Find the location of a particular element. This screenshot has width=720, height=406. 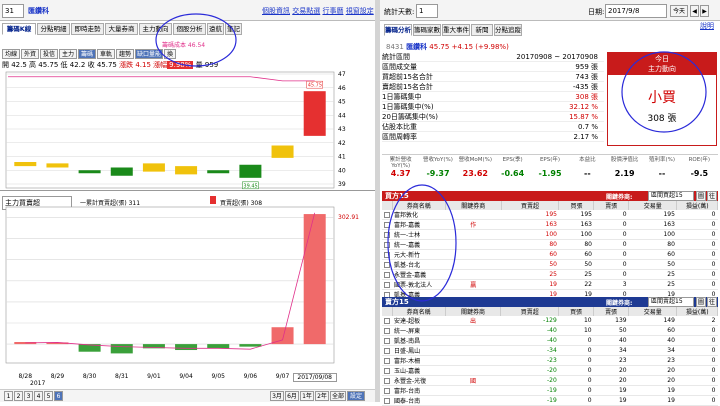

broker-row: 統一-嘉義 80 80 0 80 0 is located at coordinates (550, 244).